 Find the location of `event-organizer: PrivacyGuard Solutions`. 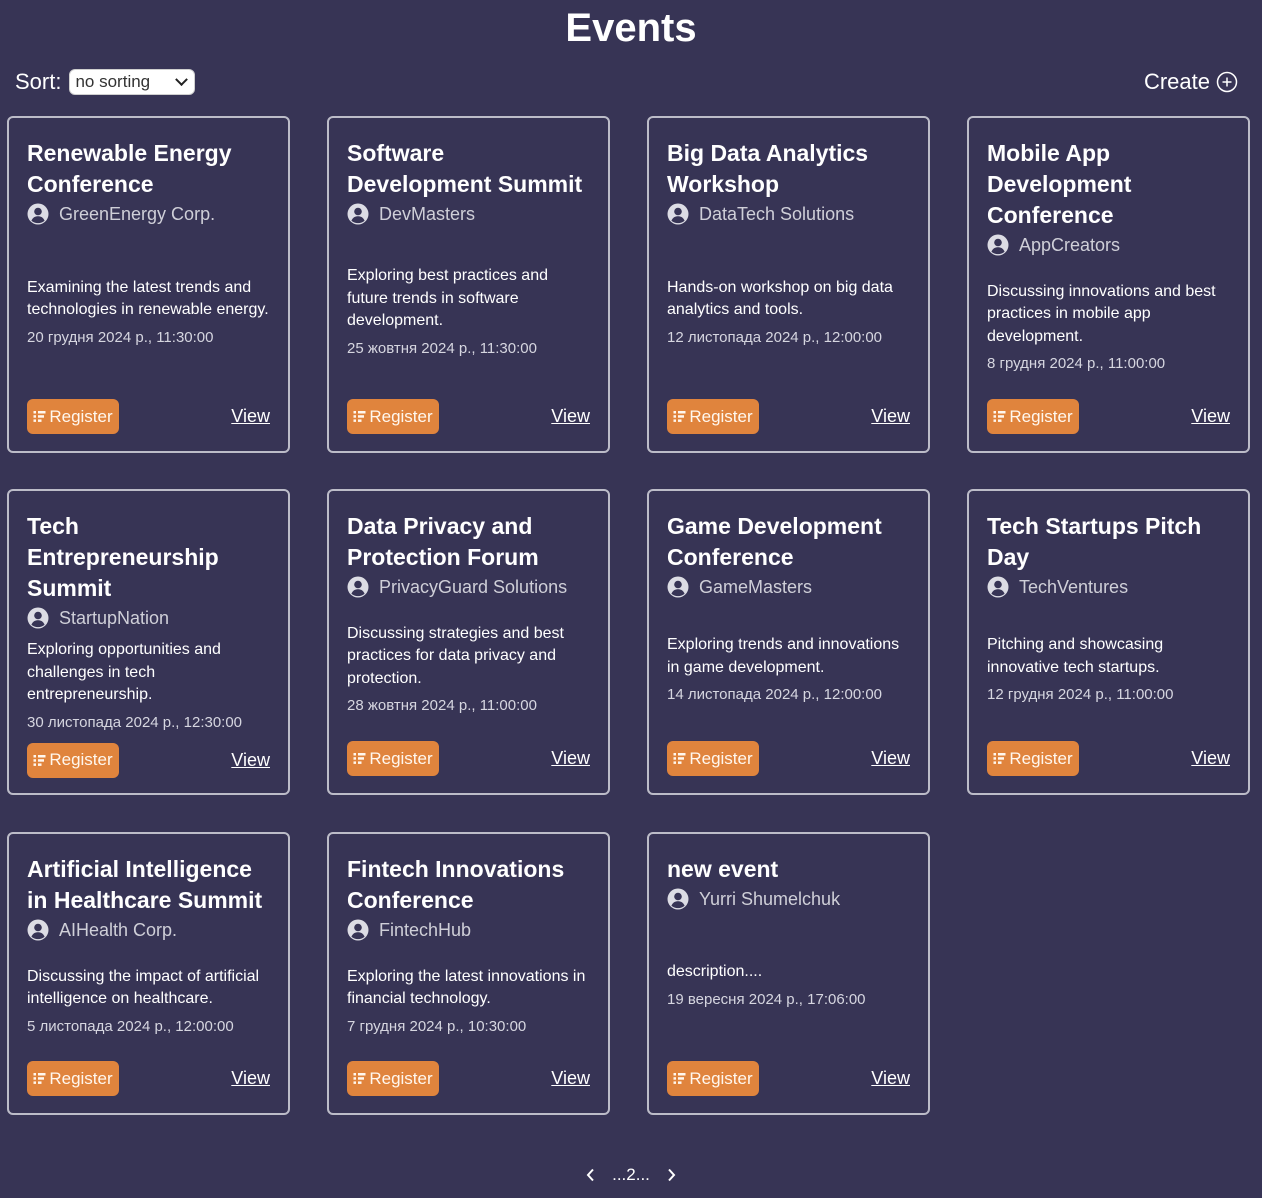

event-organizer: PrivacyGuard Solutions is located at coordinates (468, 587).